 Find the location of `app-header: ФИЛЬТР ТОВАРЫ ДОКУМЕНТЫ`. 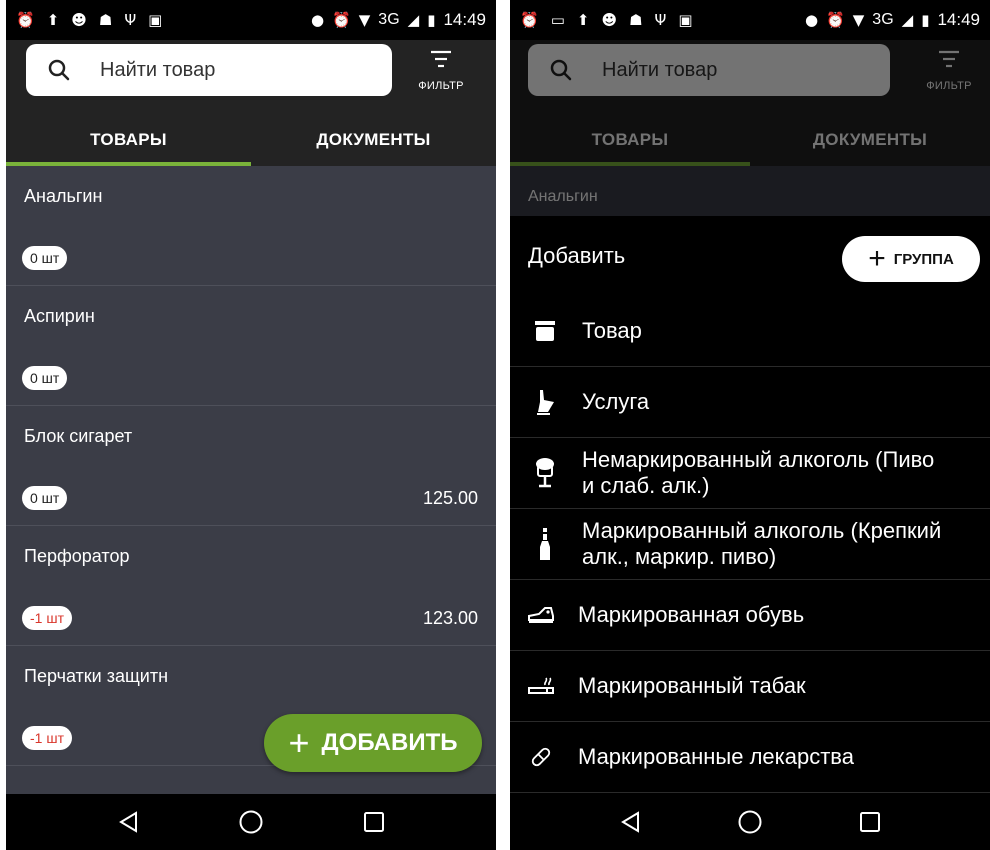

app-header: ФИЛЬТР ТОВАРЫ ДОКУМЕНТЫ is located at coordinates (251, 103).